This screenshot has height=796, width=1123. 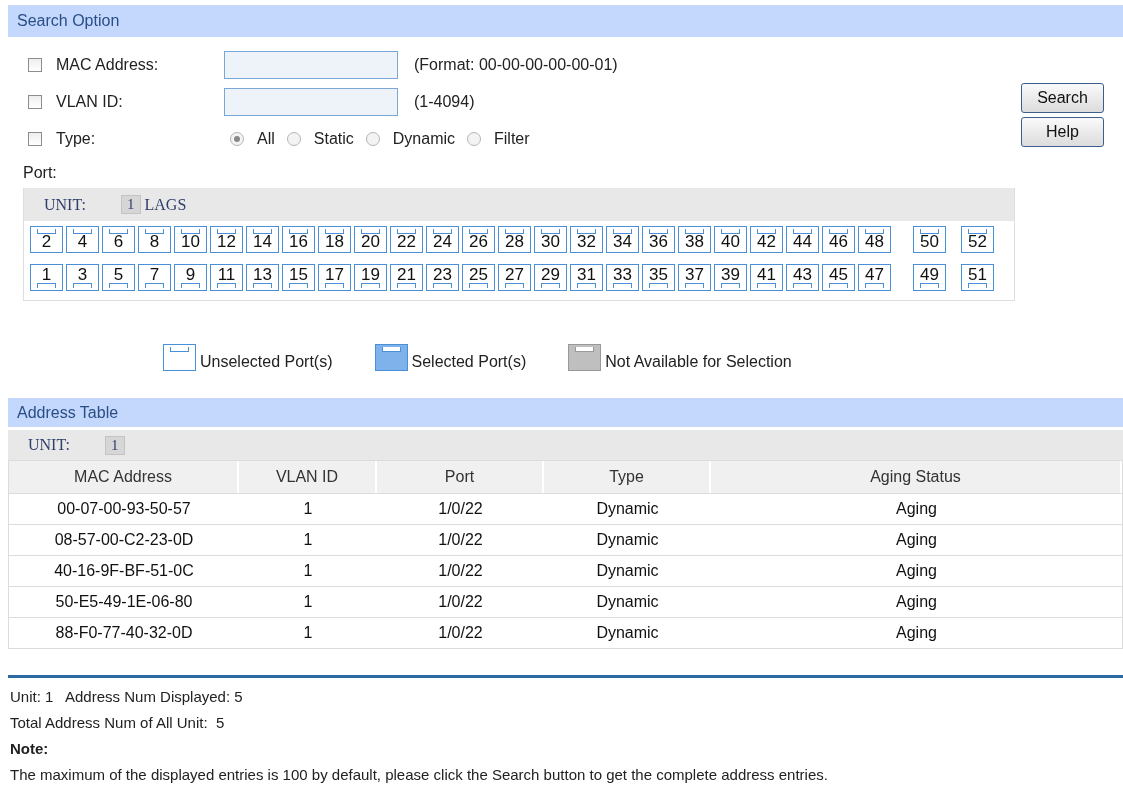 What do you see at coordinates (154, 239) in the screenshot?
I see `port-toggle: 8` at bounding box center [154, 239].